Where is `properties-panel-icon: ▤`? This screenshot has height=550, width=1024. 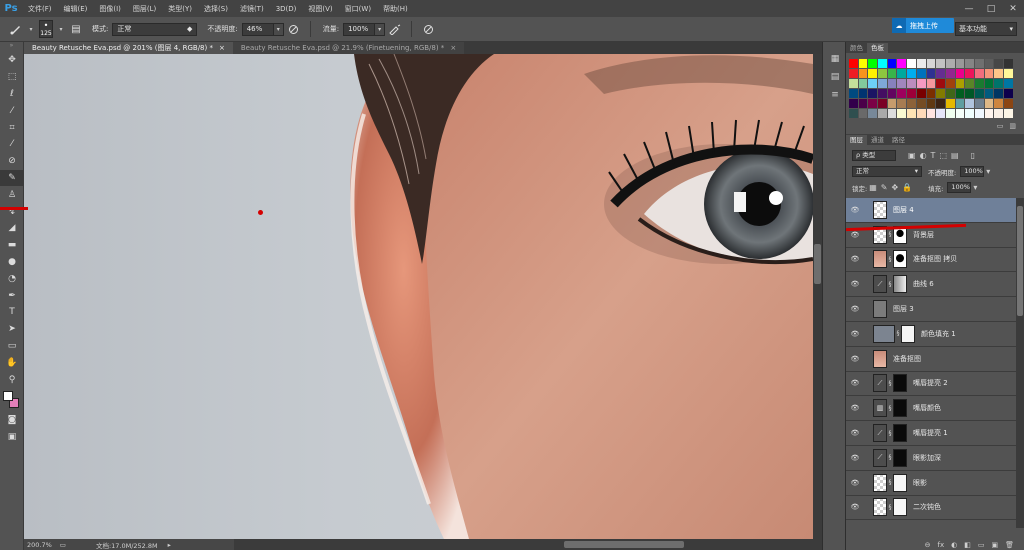 properties-panel-icon: ▤ is located at coordinates (835, 77).